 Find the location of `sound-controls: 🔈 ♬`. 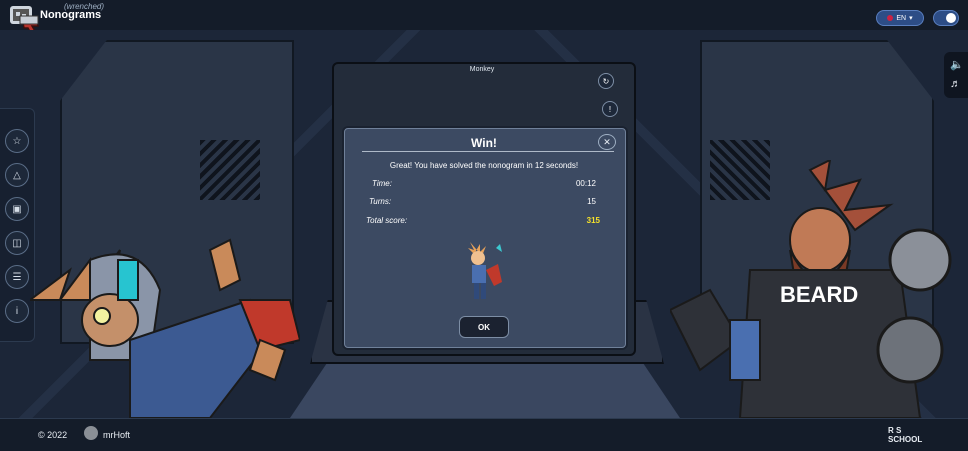

sound-controls: 🔈 ♬ is located at coordinates (956, 75).